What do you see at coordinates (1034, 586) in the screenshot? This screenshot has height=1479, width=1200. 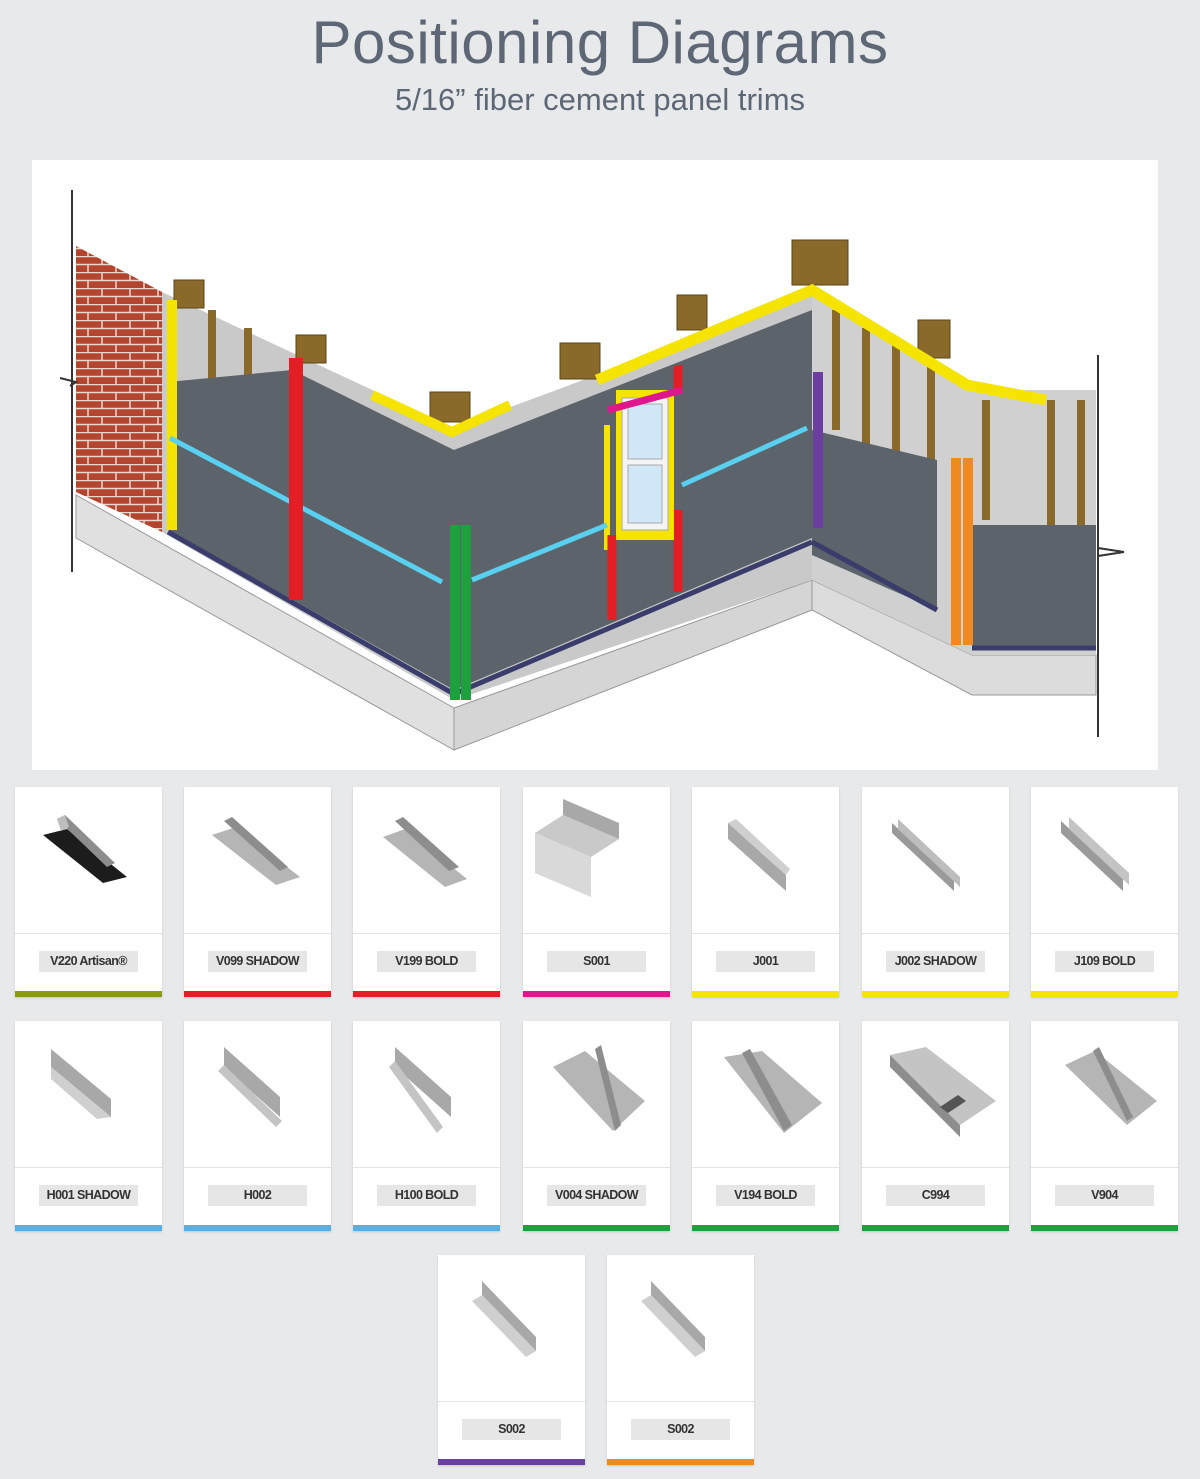 I see `panel-right-b` at bounding box center [1034, 586].